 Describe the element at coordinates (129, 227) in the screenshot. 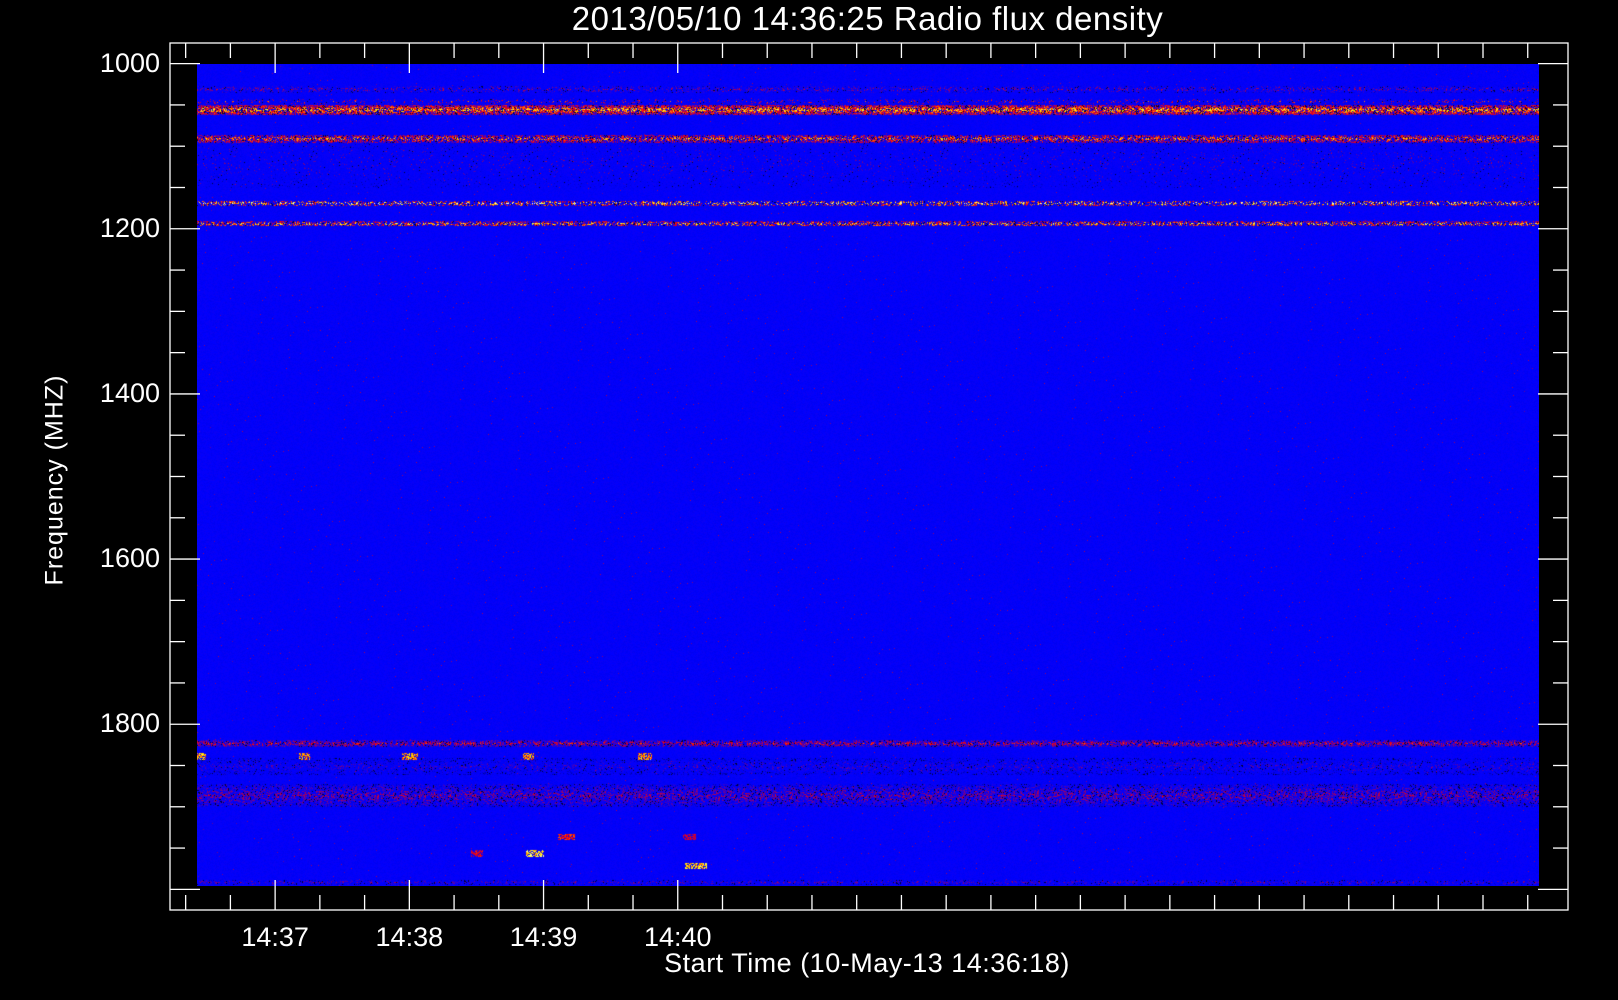

I see `y-tick-label: 1200` at that location.